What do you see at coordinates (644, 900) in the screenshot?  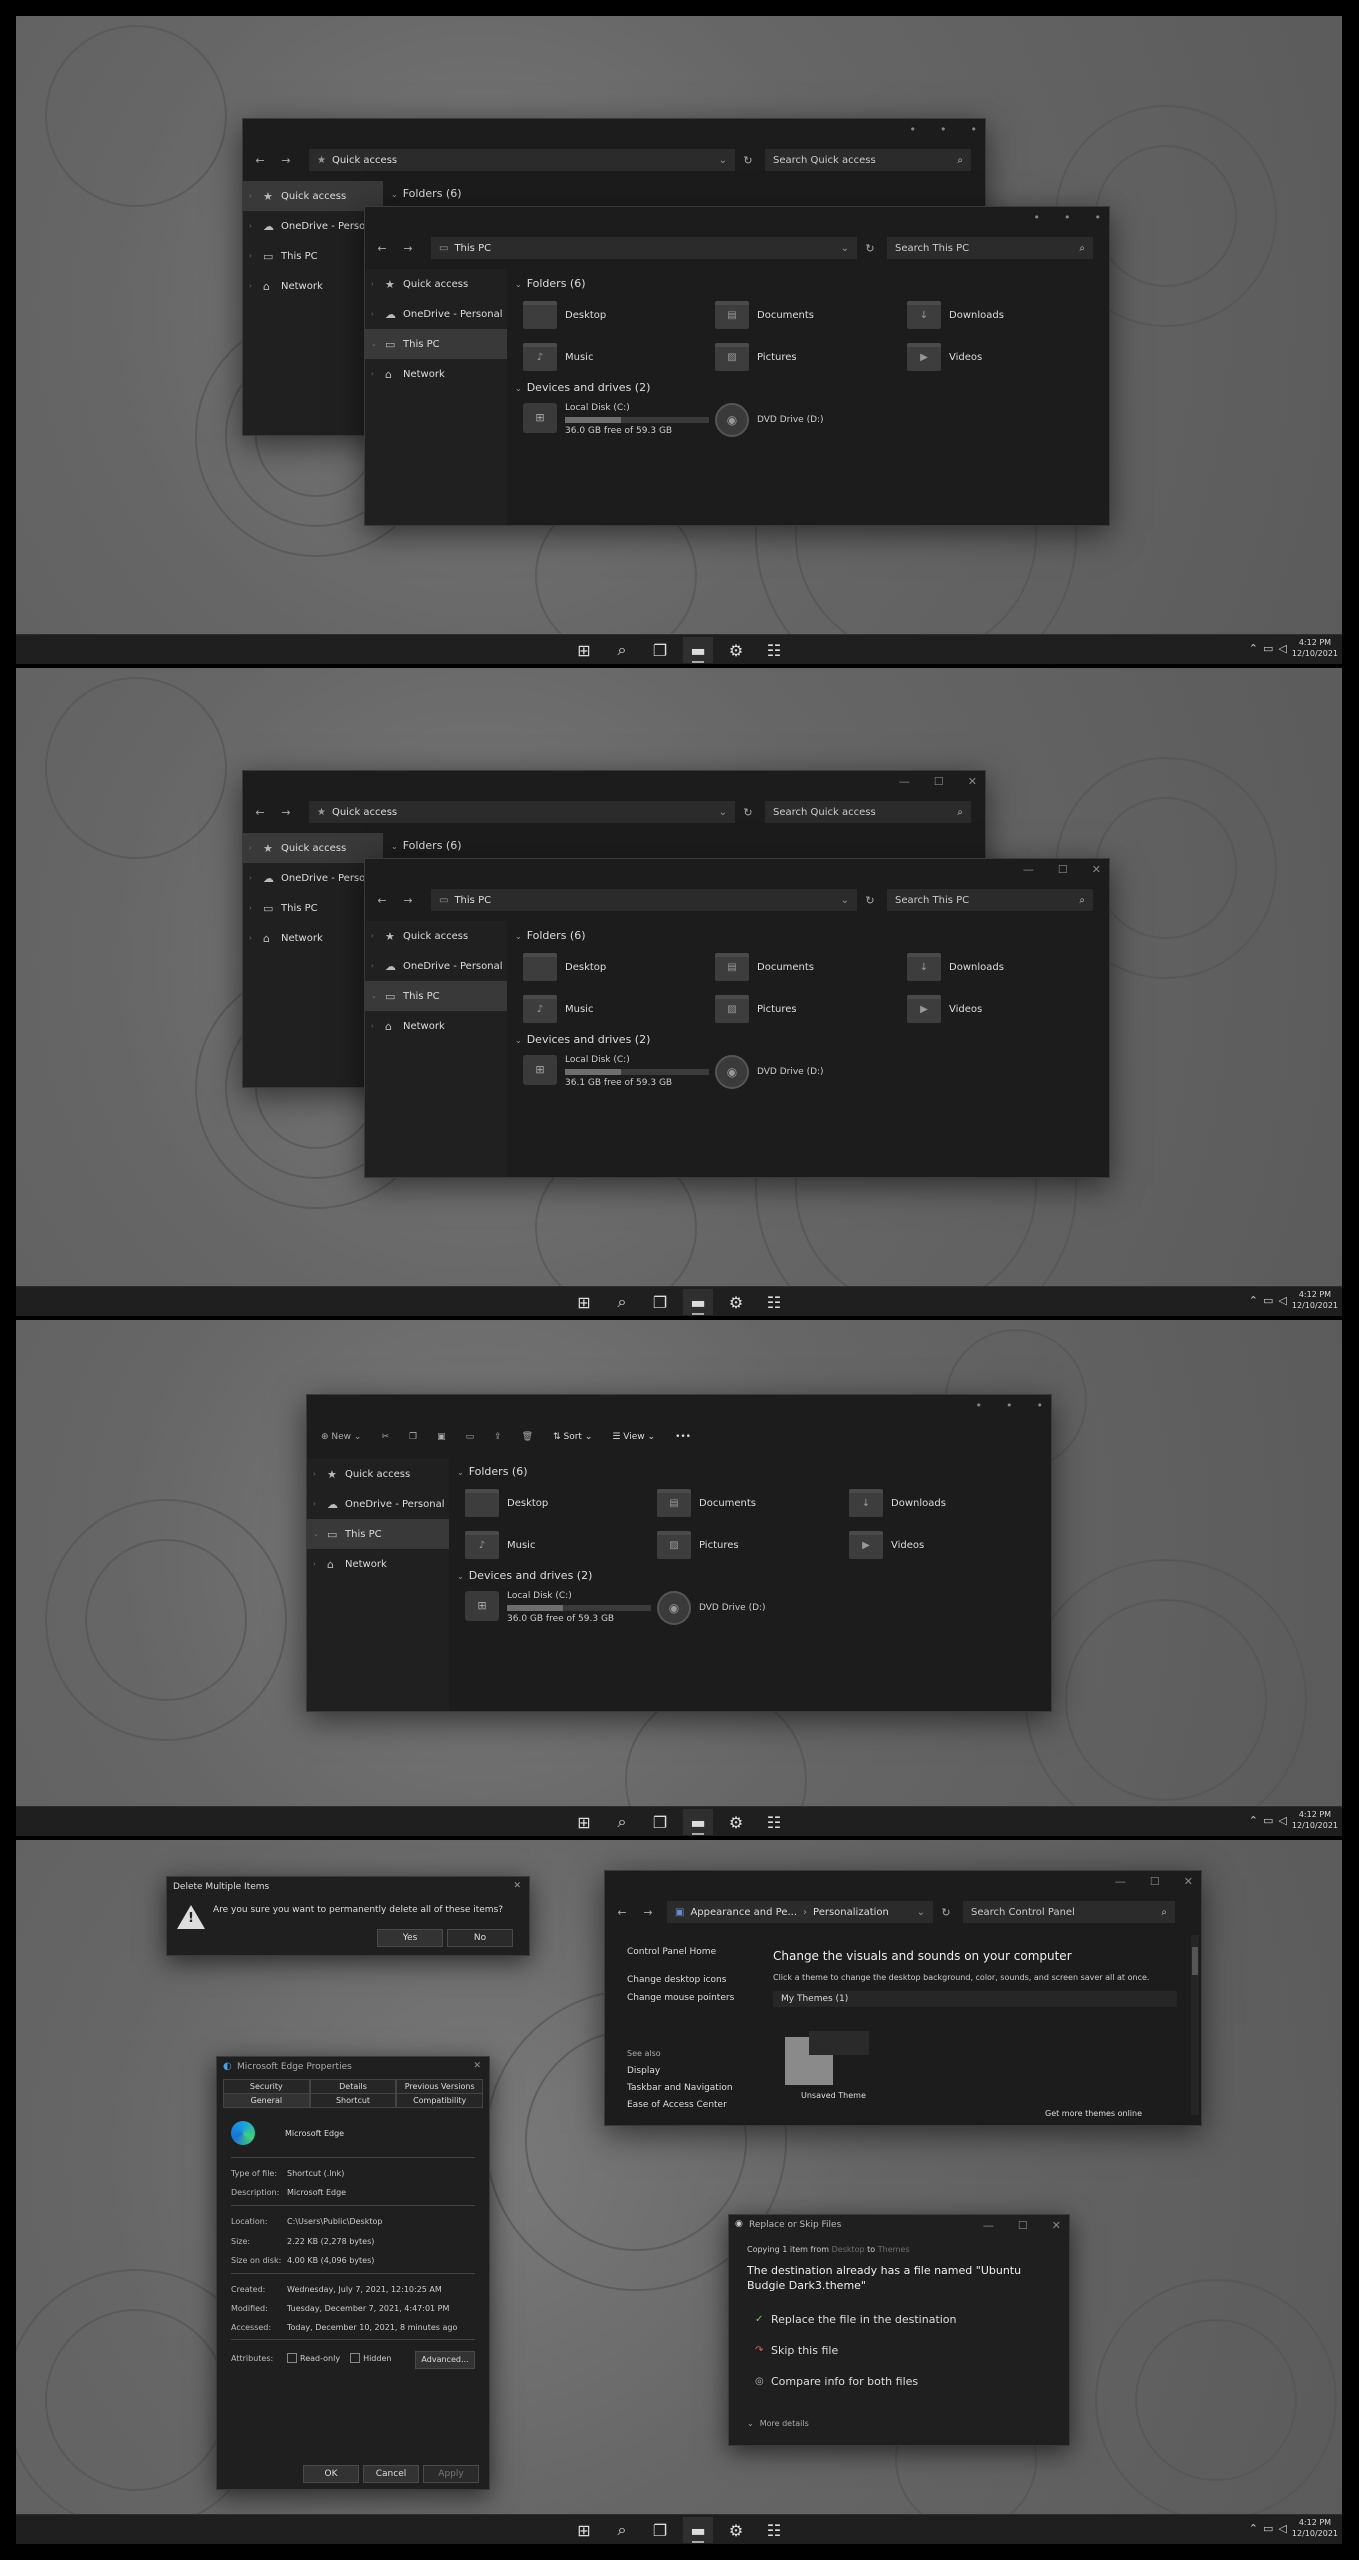 I see `address-bar: ▭ This PC ⌄` at bounding box center [644, 900].